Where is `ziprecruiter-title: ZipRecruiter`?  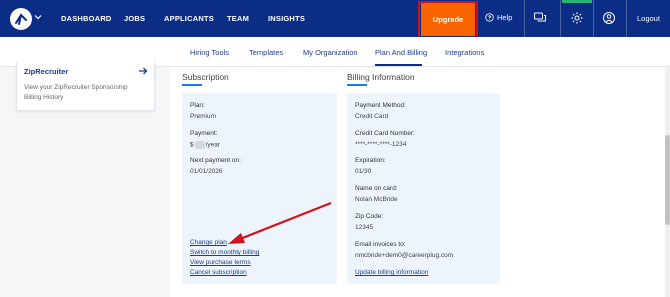
ziprecruiter-title: ZipRecruiter is located at coordinates (46, 71).